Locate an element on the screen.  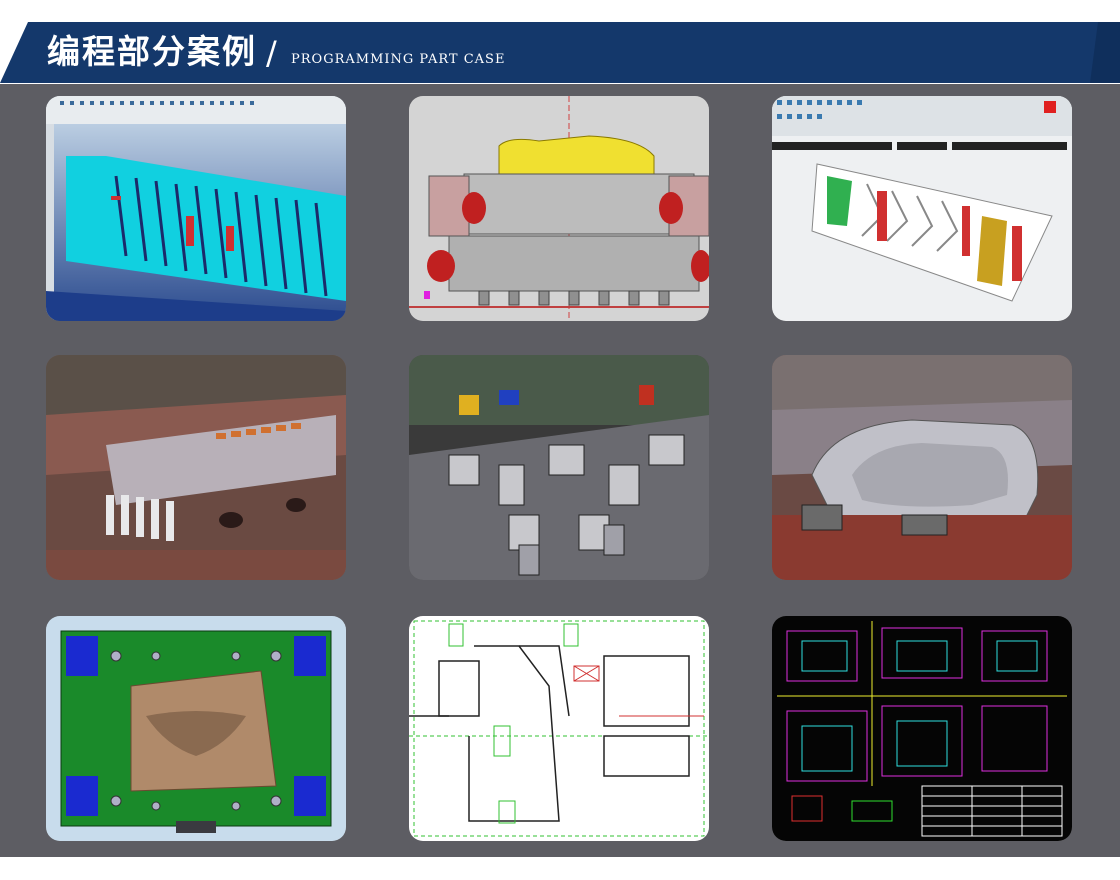
gallery-image-cad-2d-lines is located at coordinates (559, 728).